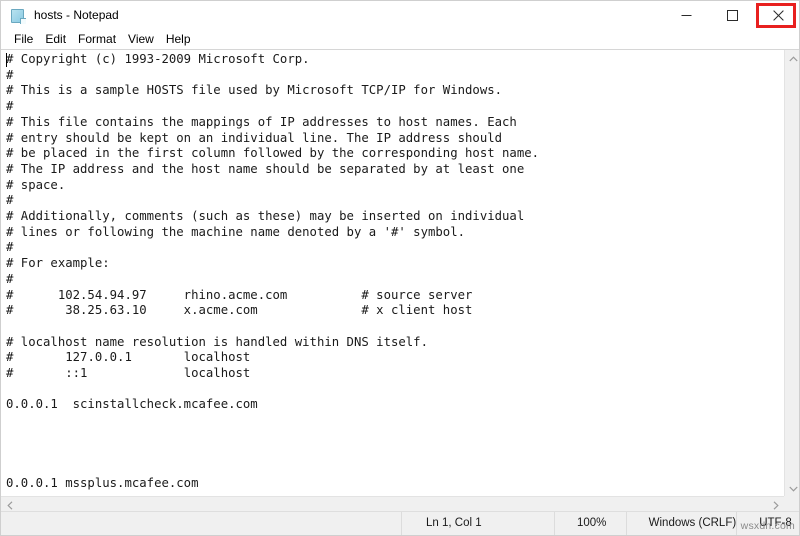 The image size is (800, 536). Describe the element at coordinates (590, 523) in the screenshot. I see `status-zoom: 100%` at that location.